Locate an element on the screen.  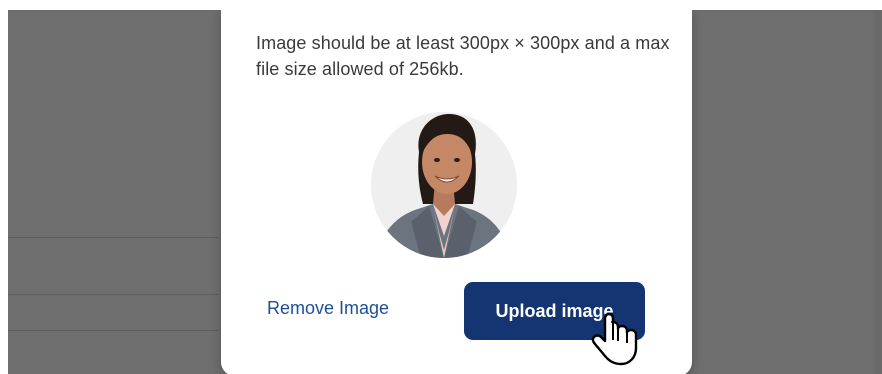
profile-image-preview is located at coordinates (444, 185).